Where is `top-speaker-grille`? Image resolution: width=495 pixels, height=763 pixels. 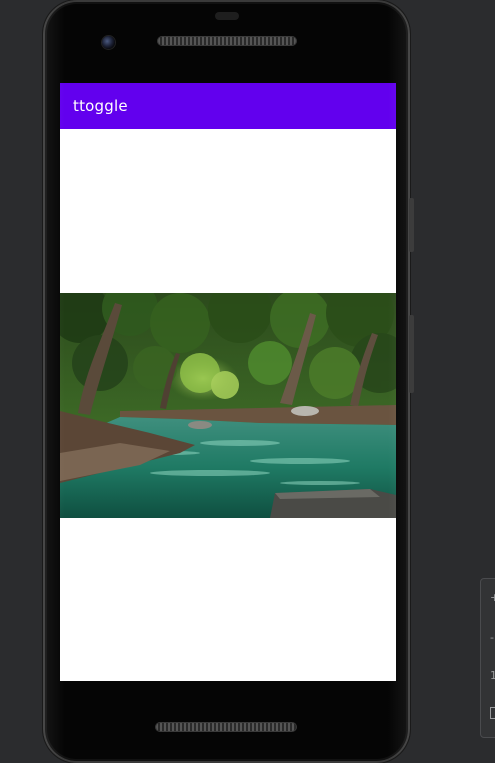
top-speaker-grille is located at coordinates (227, 41).